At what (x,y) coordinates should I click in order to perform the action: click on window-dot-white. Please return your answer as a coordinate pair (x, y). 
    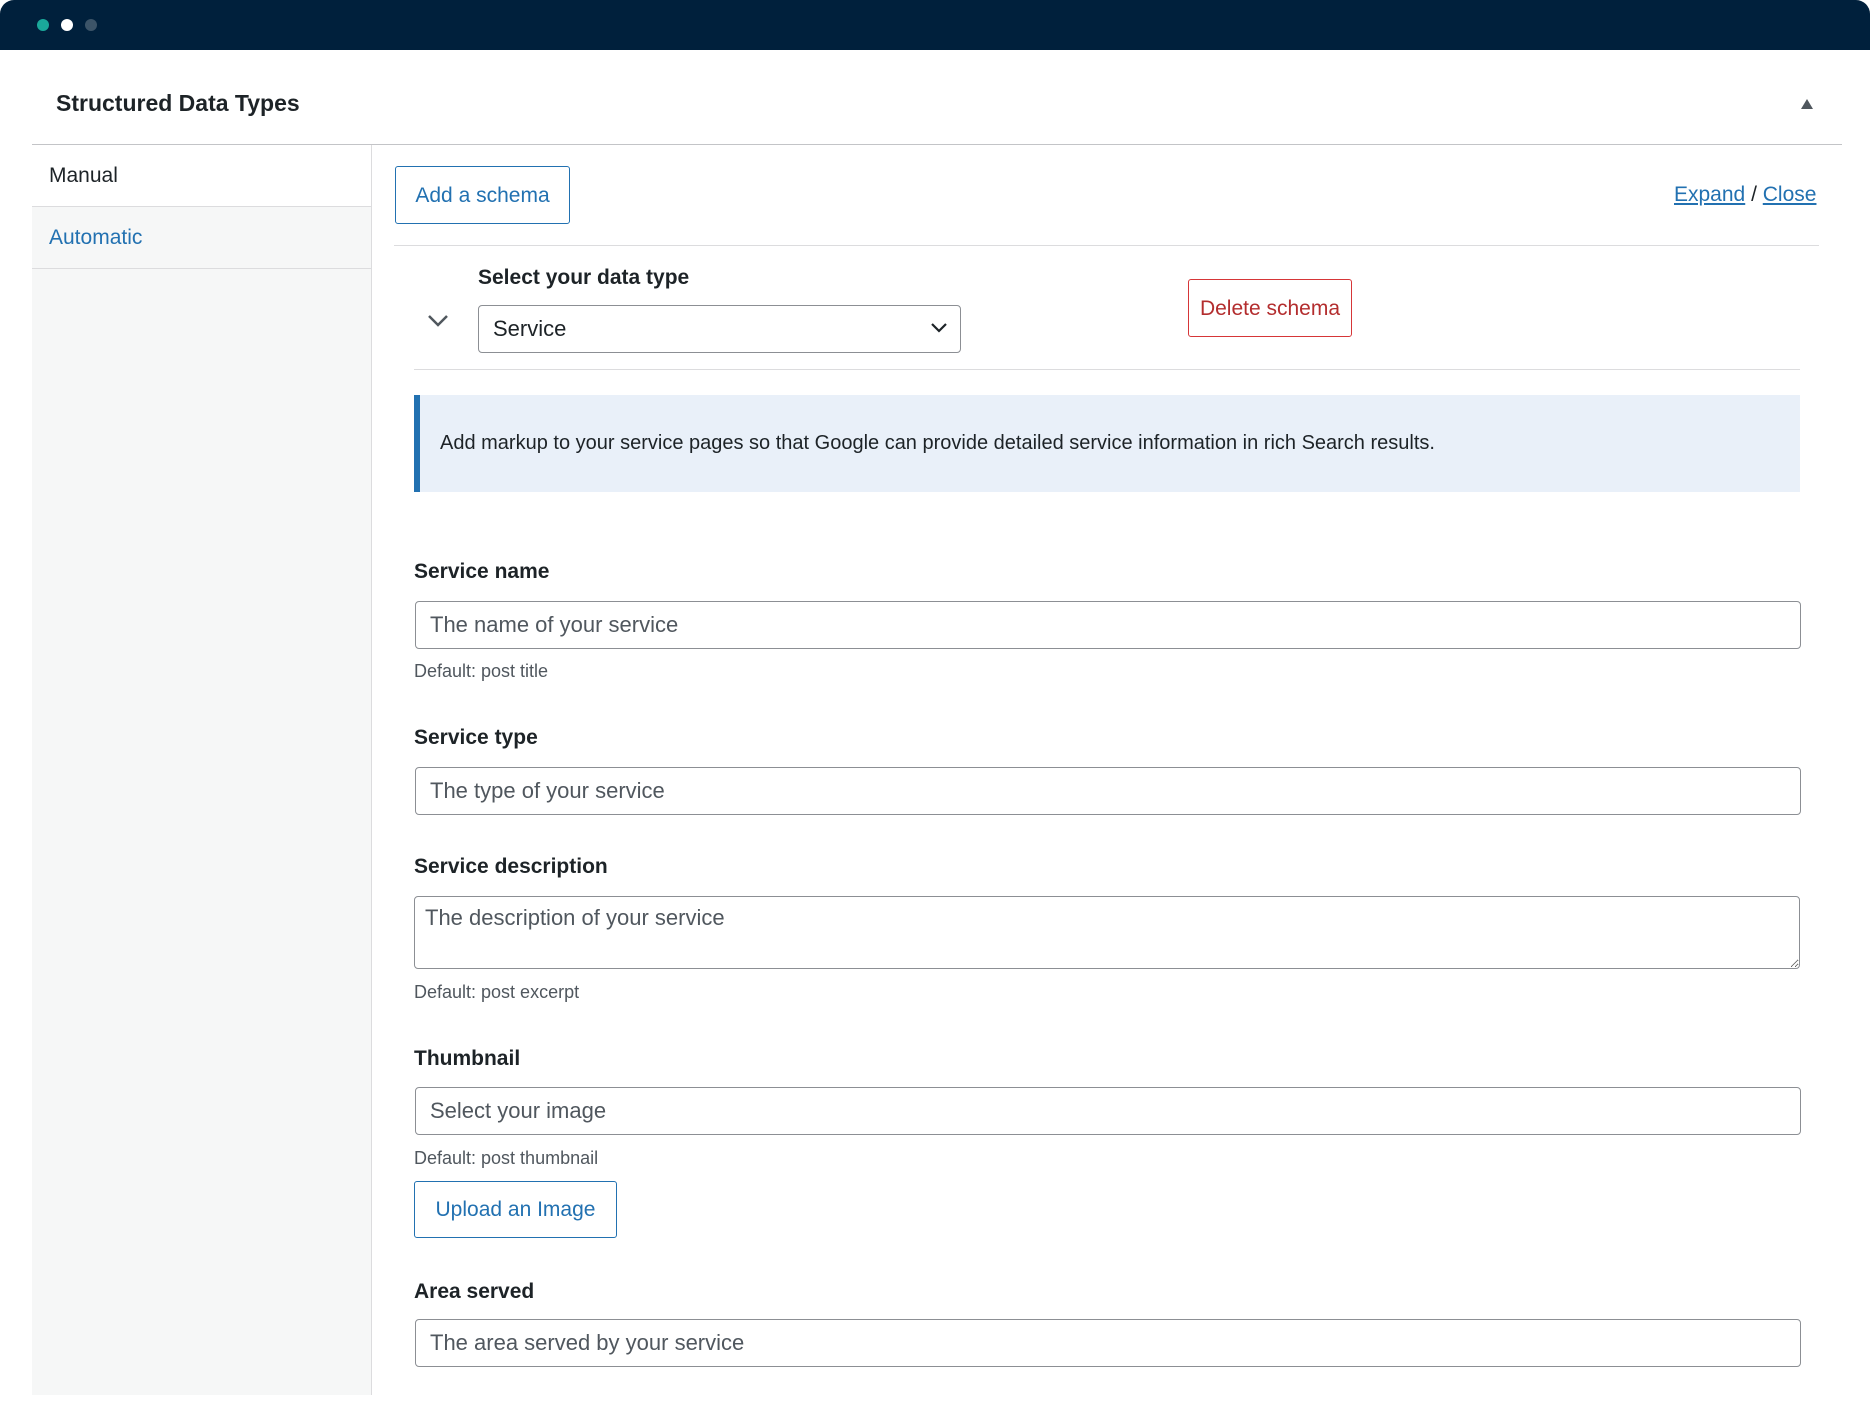
    Looking at the image, I should click on (67, 25).